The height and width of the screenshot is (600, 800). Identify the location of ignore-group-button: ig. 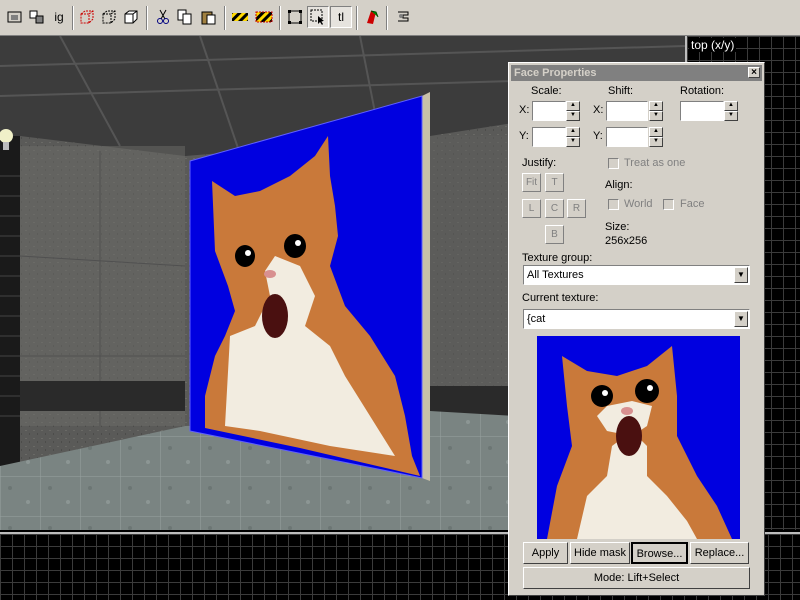
(59, 17).